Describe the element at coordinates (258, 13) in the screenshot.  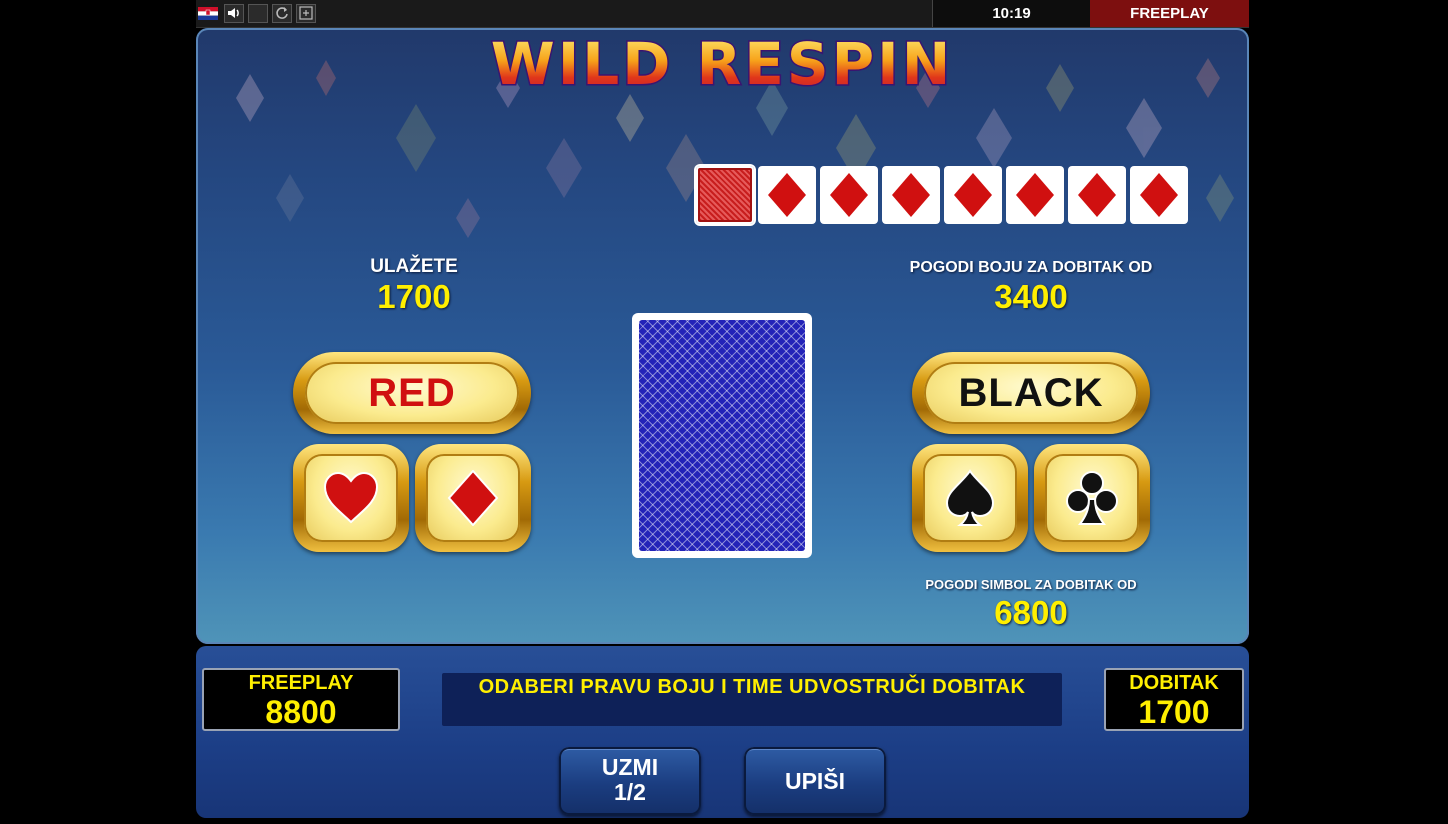
I see `fullscreen-icon` at that location.